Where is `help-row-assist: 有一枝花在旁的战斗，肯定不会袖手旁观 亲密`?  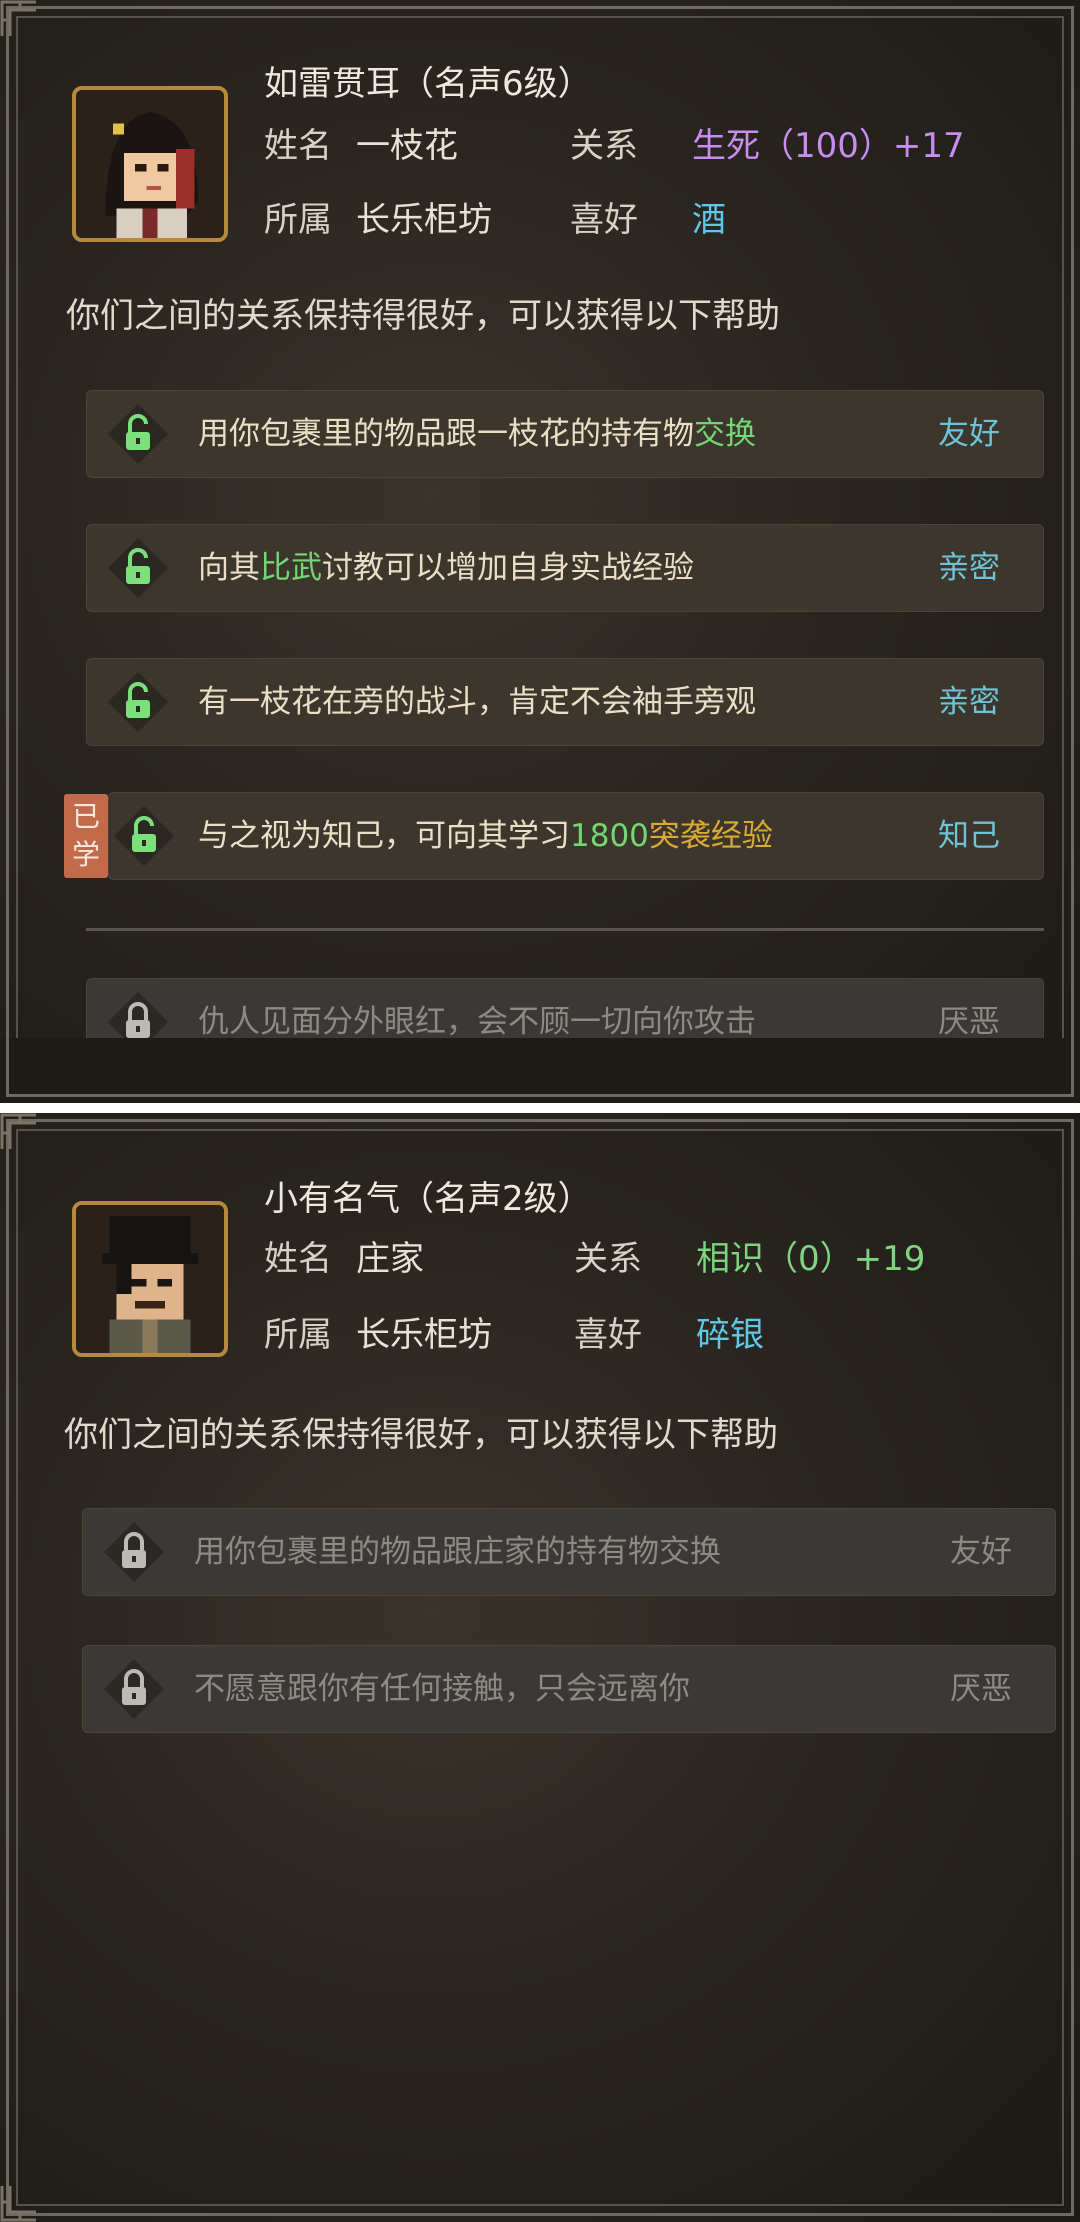
help-row-assist: 有一枝花在旁的战斗，肯定不会袖手旁观 亲密 is located at coordinates (565, 702).